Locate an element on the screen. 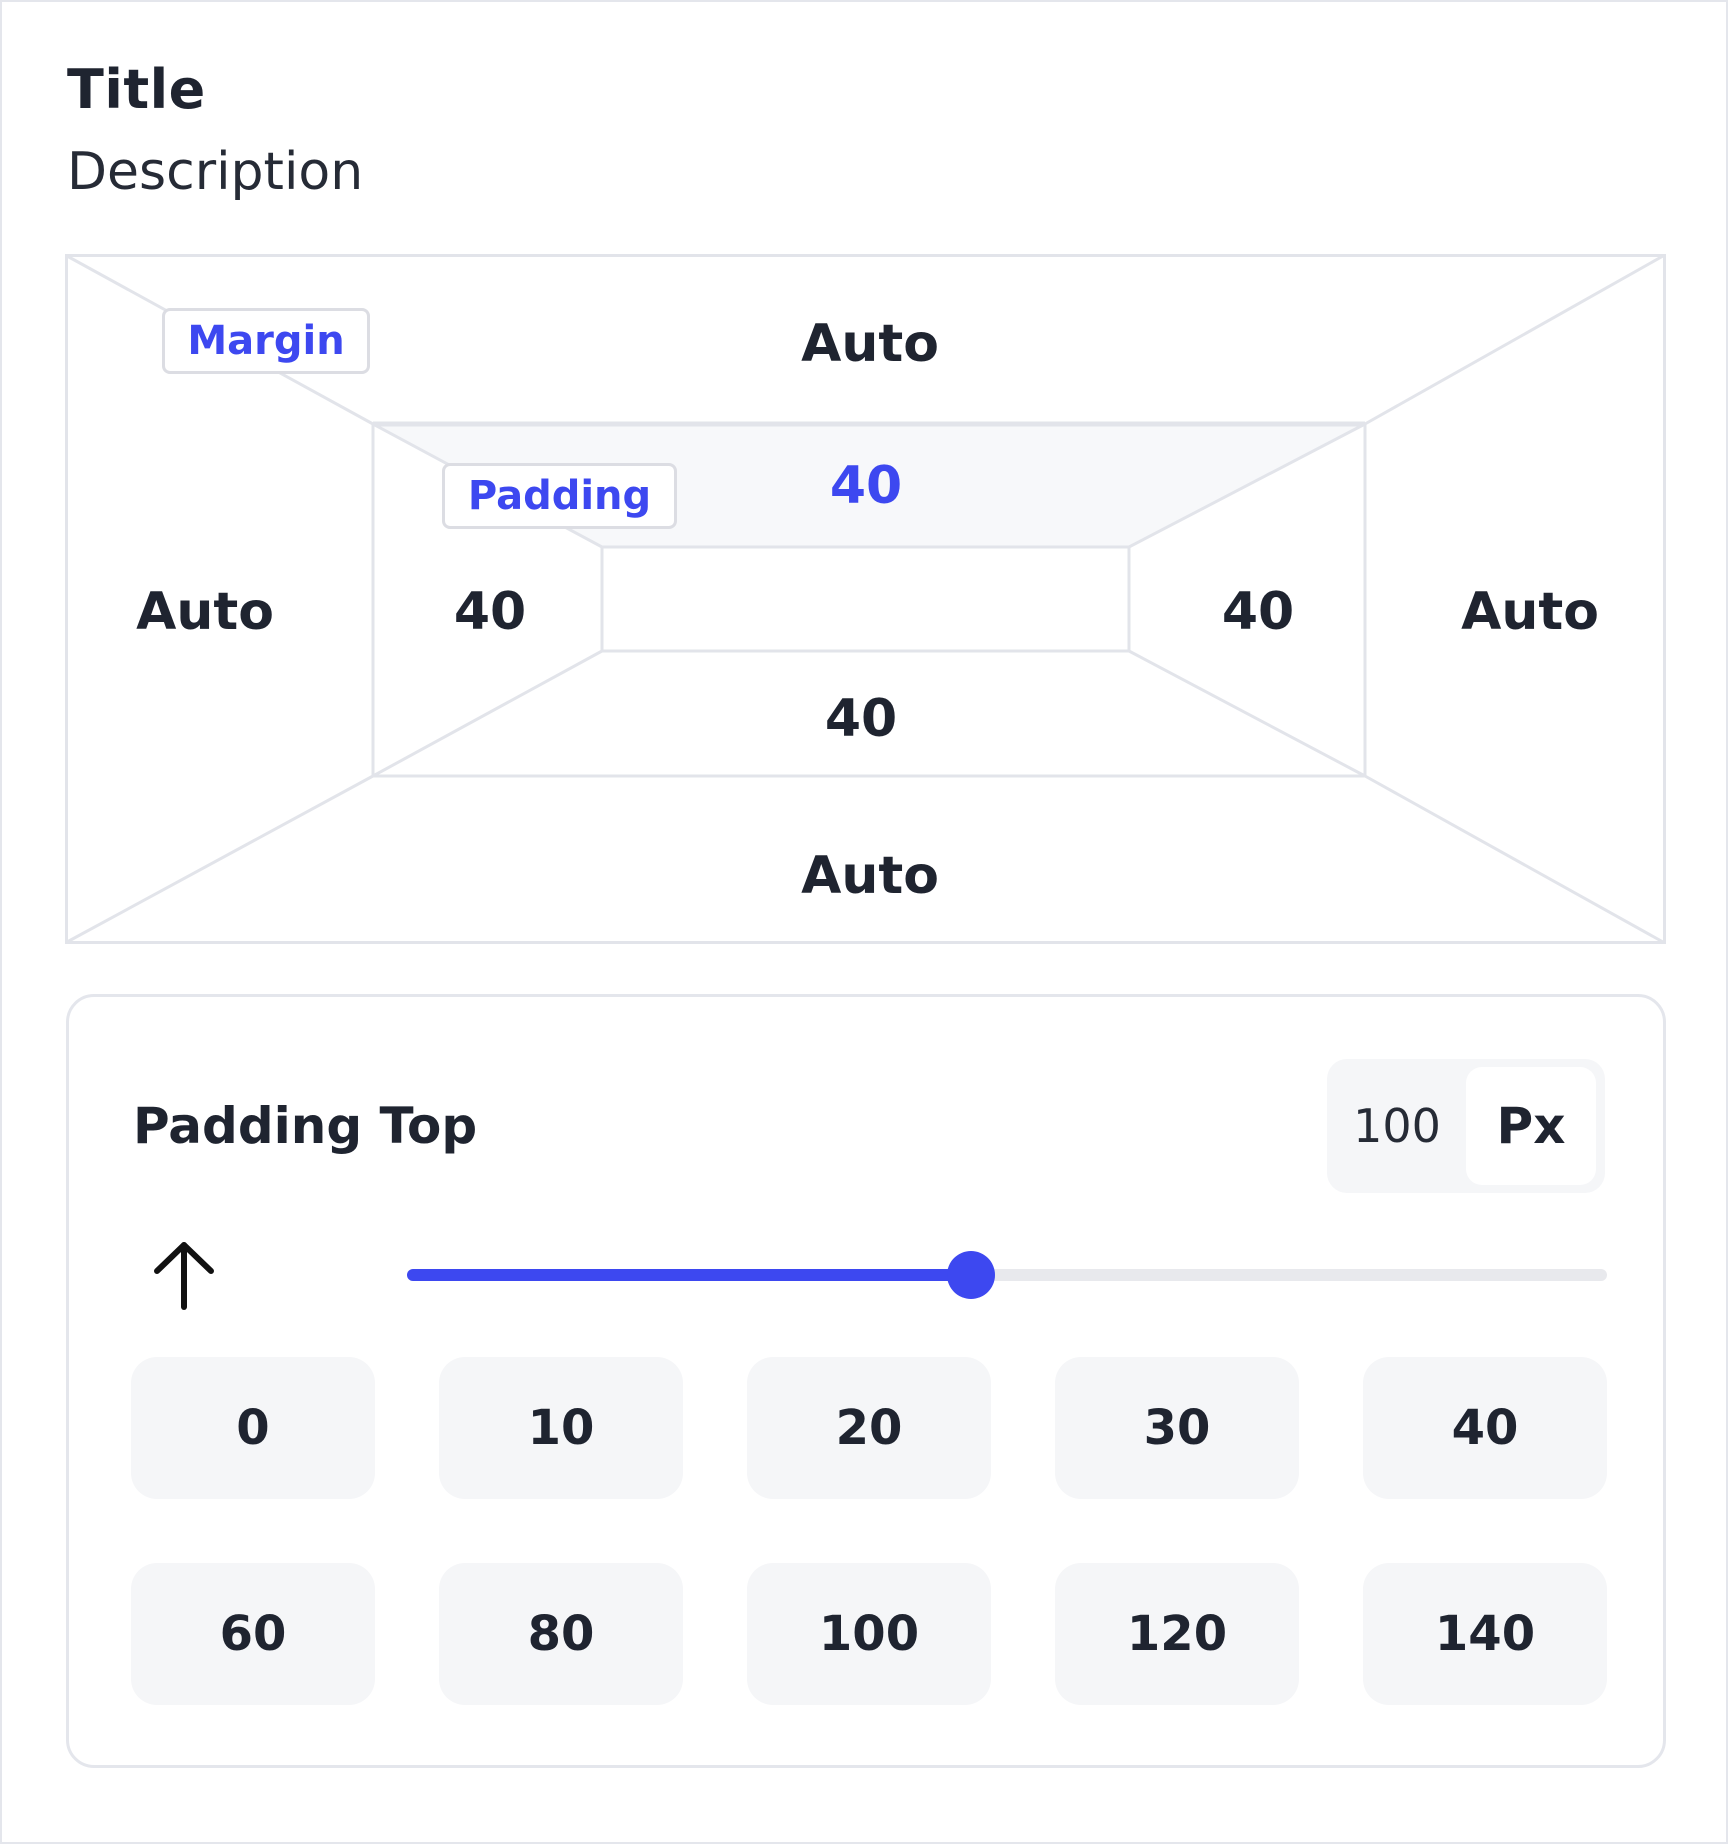 The width and height of the screenshot is (1728, 1844). preset-button: 120 is located at coordinates (1177, 1634).